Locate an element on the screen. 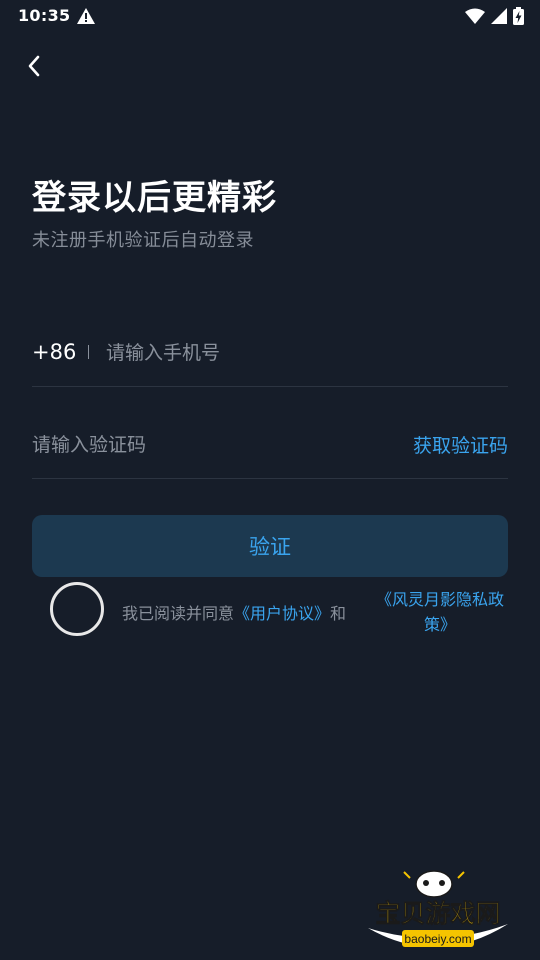 The height and width of the screenshot is (960, 540). status-icons is located at coordinates (494, 16).